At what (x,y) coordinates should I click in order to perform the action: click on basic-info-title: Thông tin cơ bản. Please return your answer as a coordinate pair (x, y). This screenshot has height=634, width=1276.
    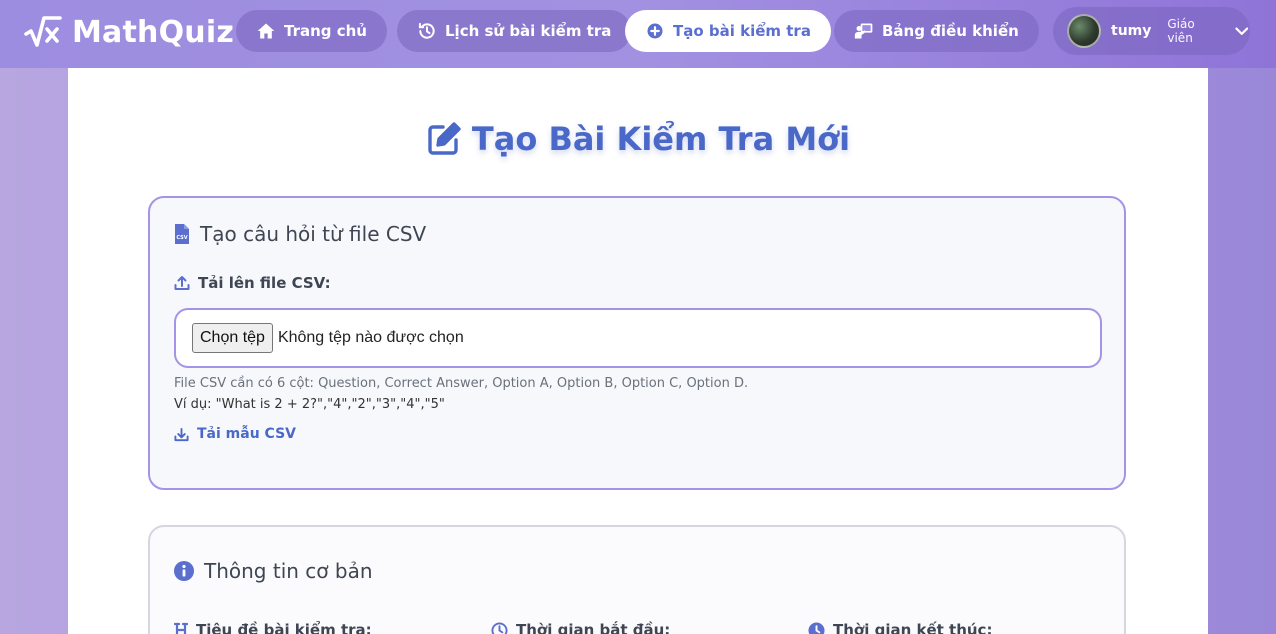
    Looking at the image, I should click on (288, 571).